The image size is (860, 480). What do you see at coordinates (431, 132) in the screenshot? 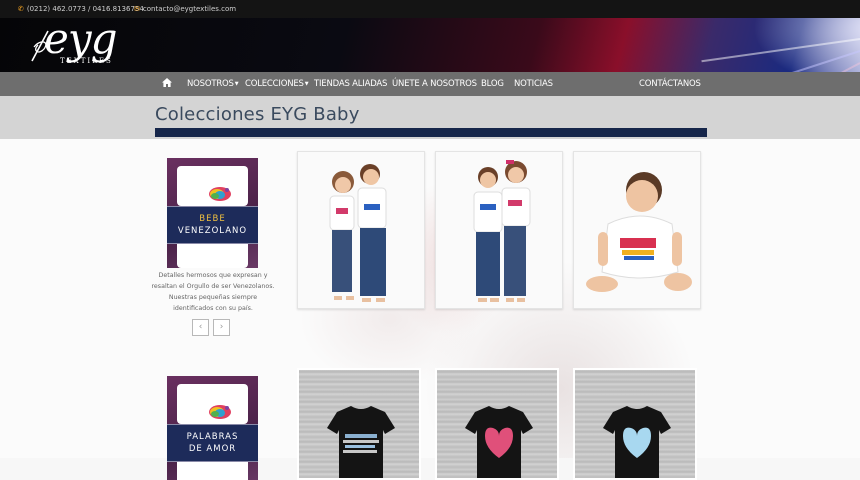
I see `title-accent-bar` at bounding box center [431, 132].